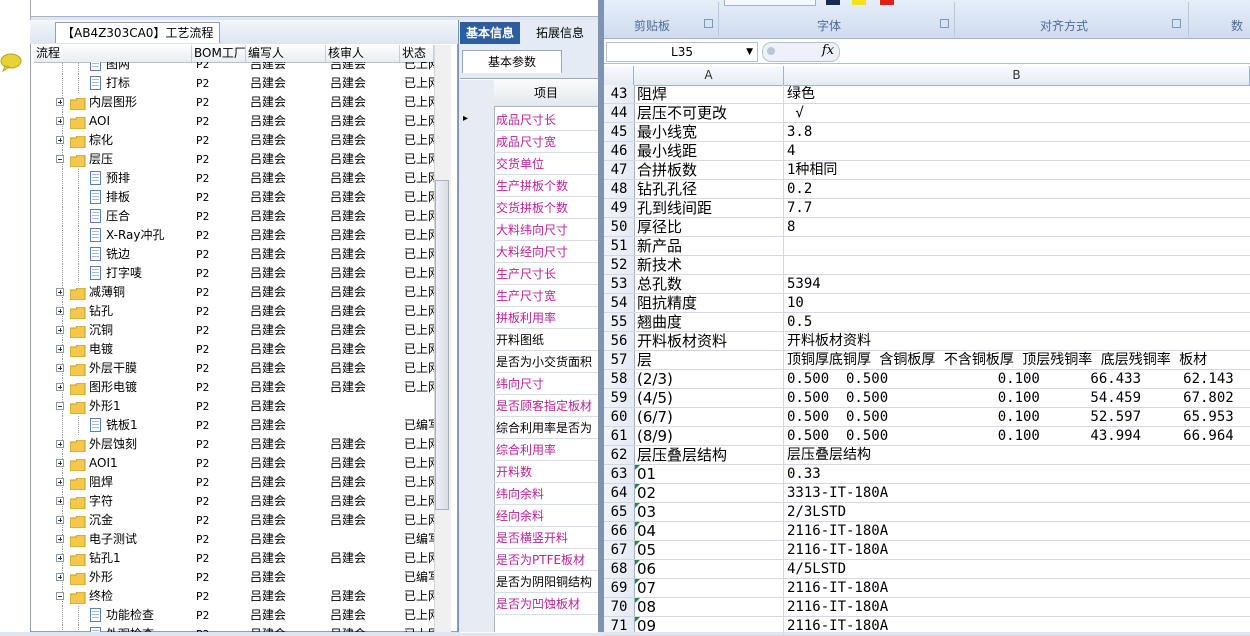 This screenshot has height=636, width=1250. I want to click on grid-header-item: 项目, so click(546, 93).